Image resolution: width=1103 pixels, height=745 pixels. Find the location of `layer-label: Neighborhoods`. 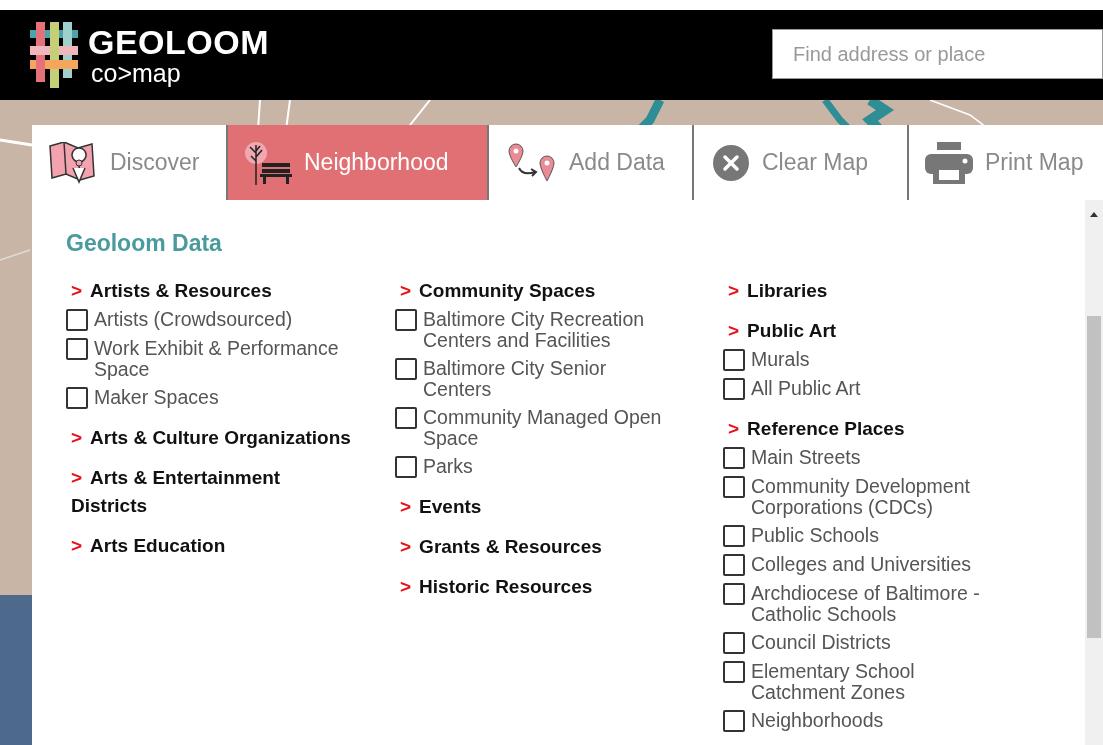

layer-label: Neighborhoods is located at coordinates (817, 720).